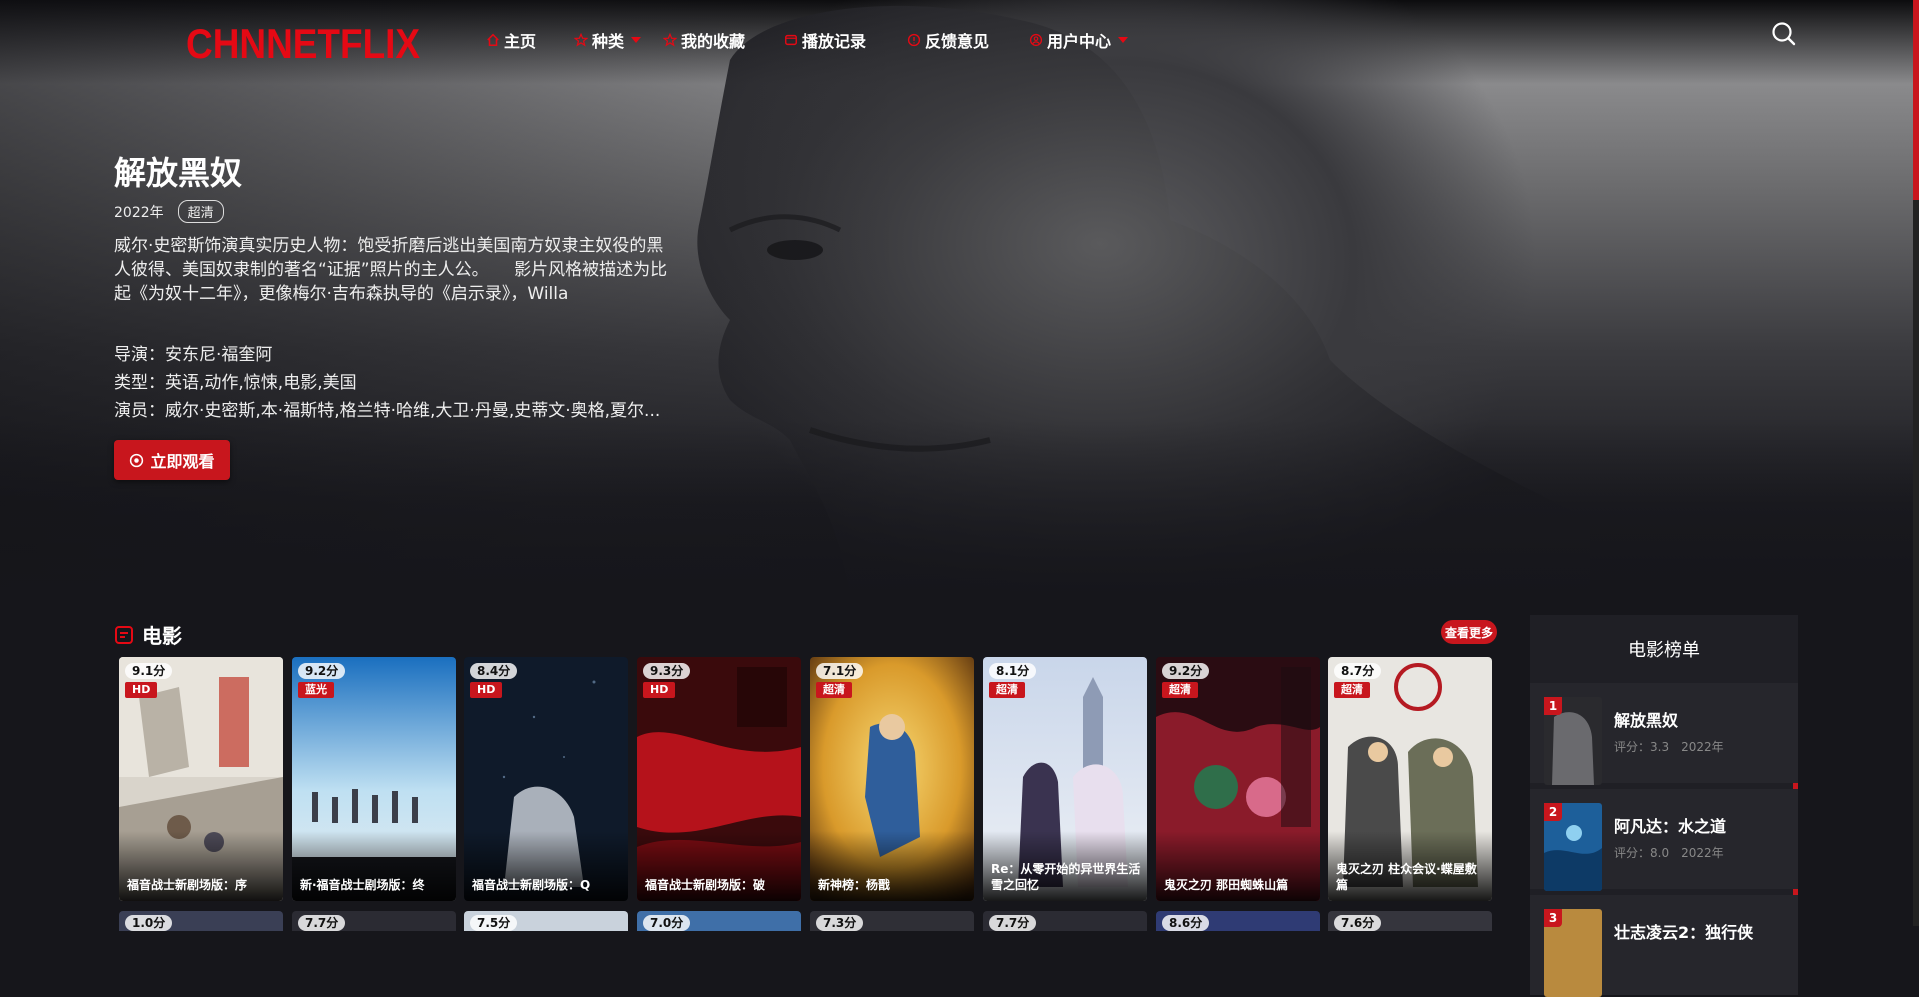 The image size is (1919, 997). I want to click on ranking-item: 2 阿凡达：水之道 评分：8.0 2022年, so click(1664, 840).